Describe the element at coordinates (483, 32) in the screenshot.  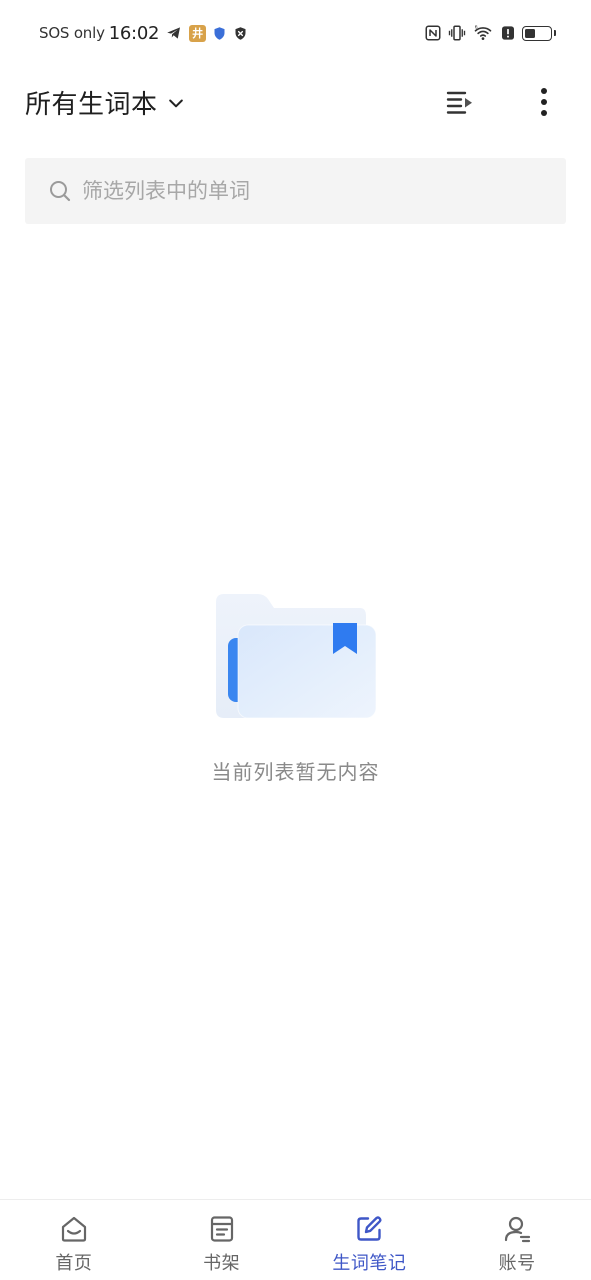
I see `wifi-icon: 6` at that location.